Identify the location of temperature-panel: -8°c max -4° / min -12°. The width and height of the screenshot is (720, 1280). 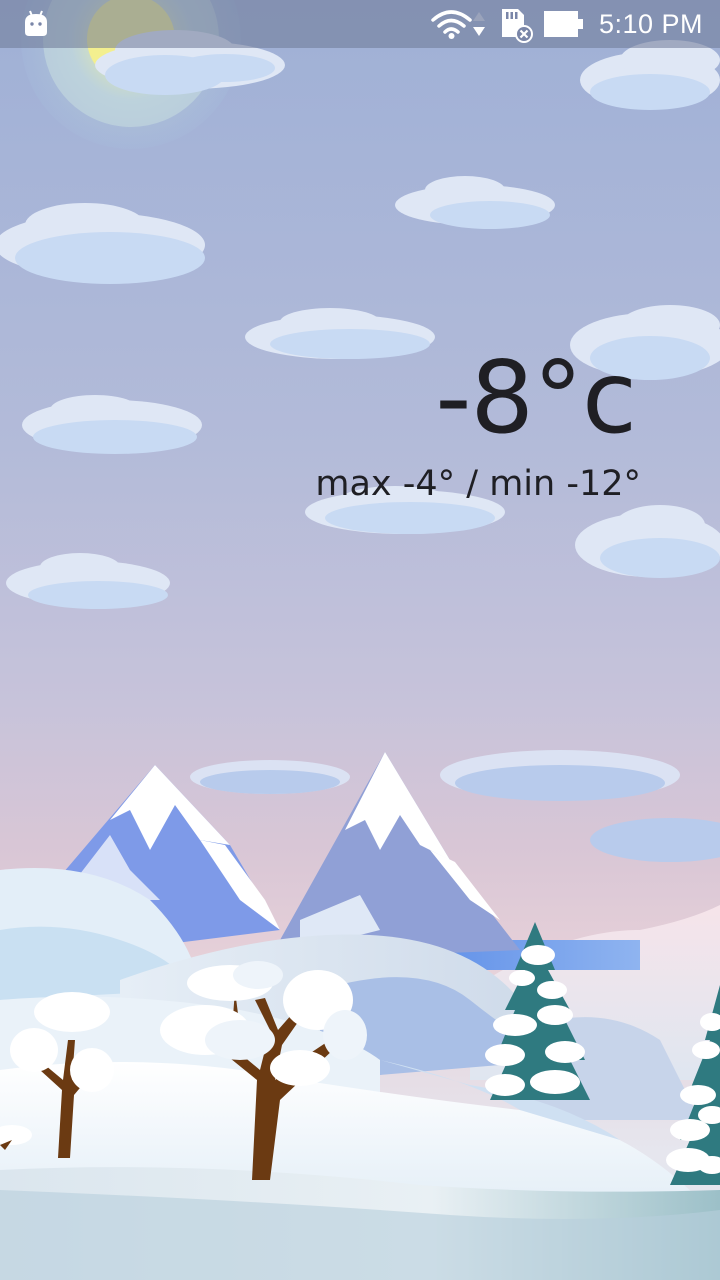
(478, 422).